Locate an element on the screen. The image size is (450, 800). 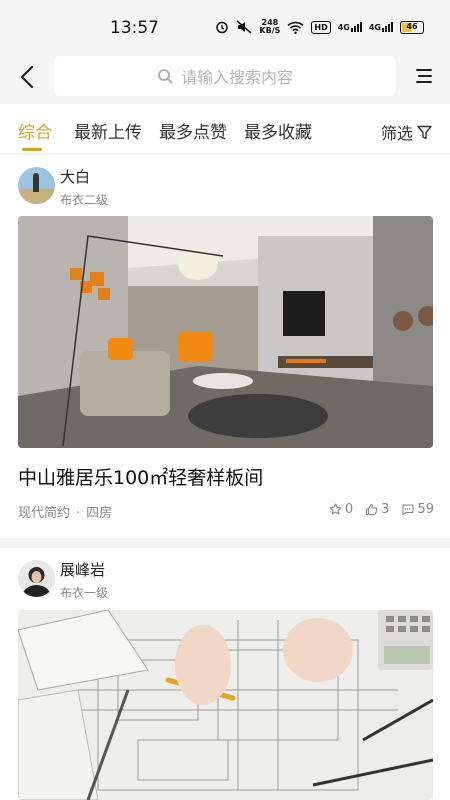
status-icons: 248 KB/S HD 4G 4G 46 is located at coordinates (319, 27).